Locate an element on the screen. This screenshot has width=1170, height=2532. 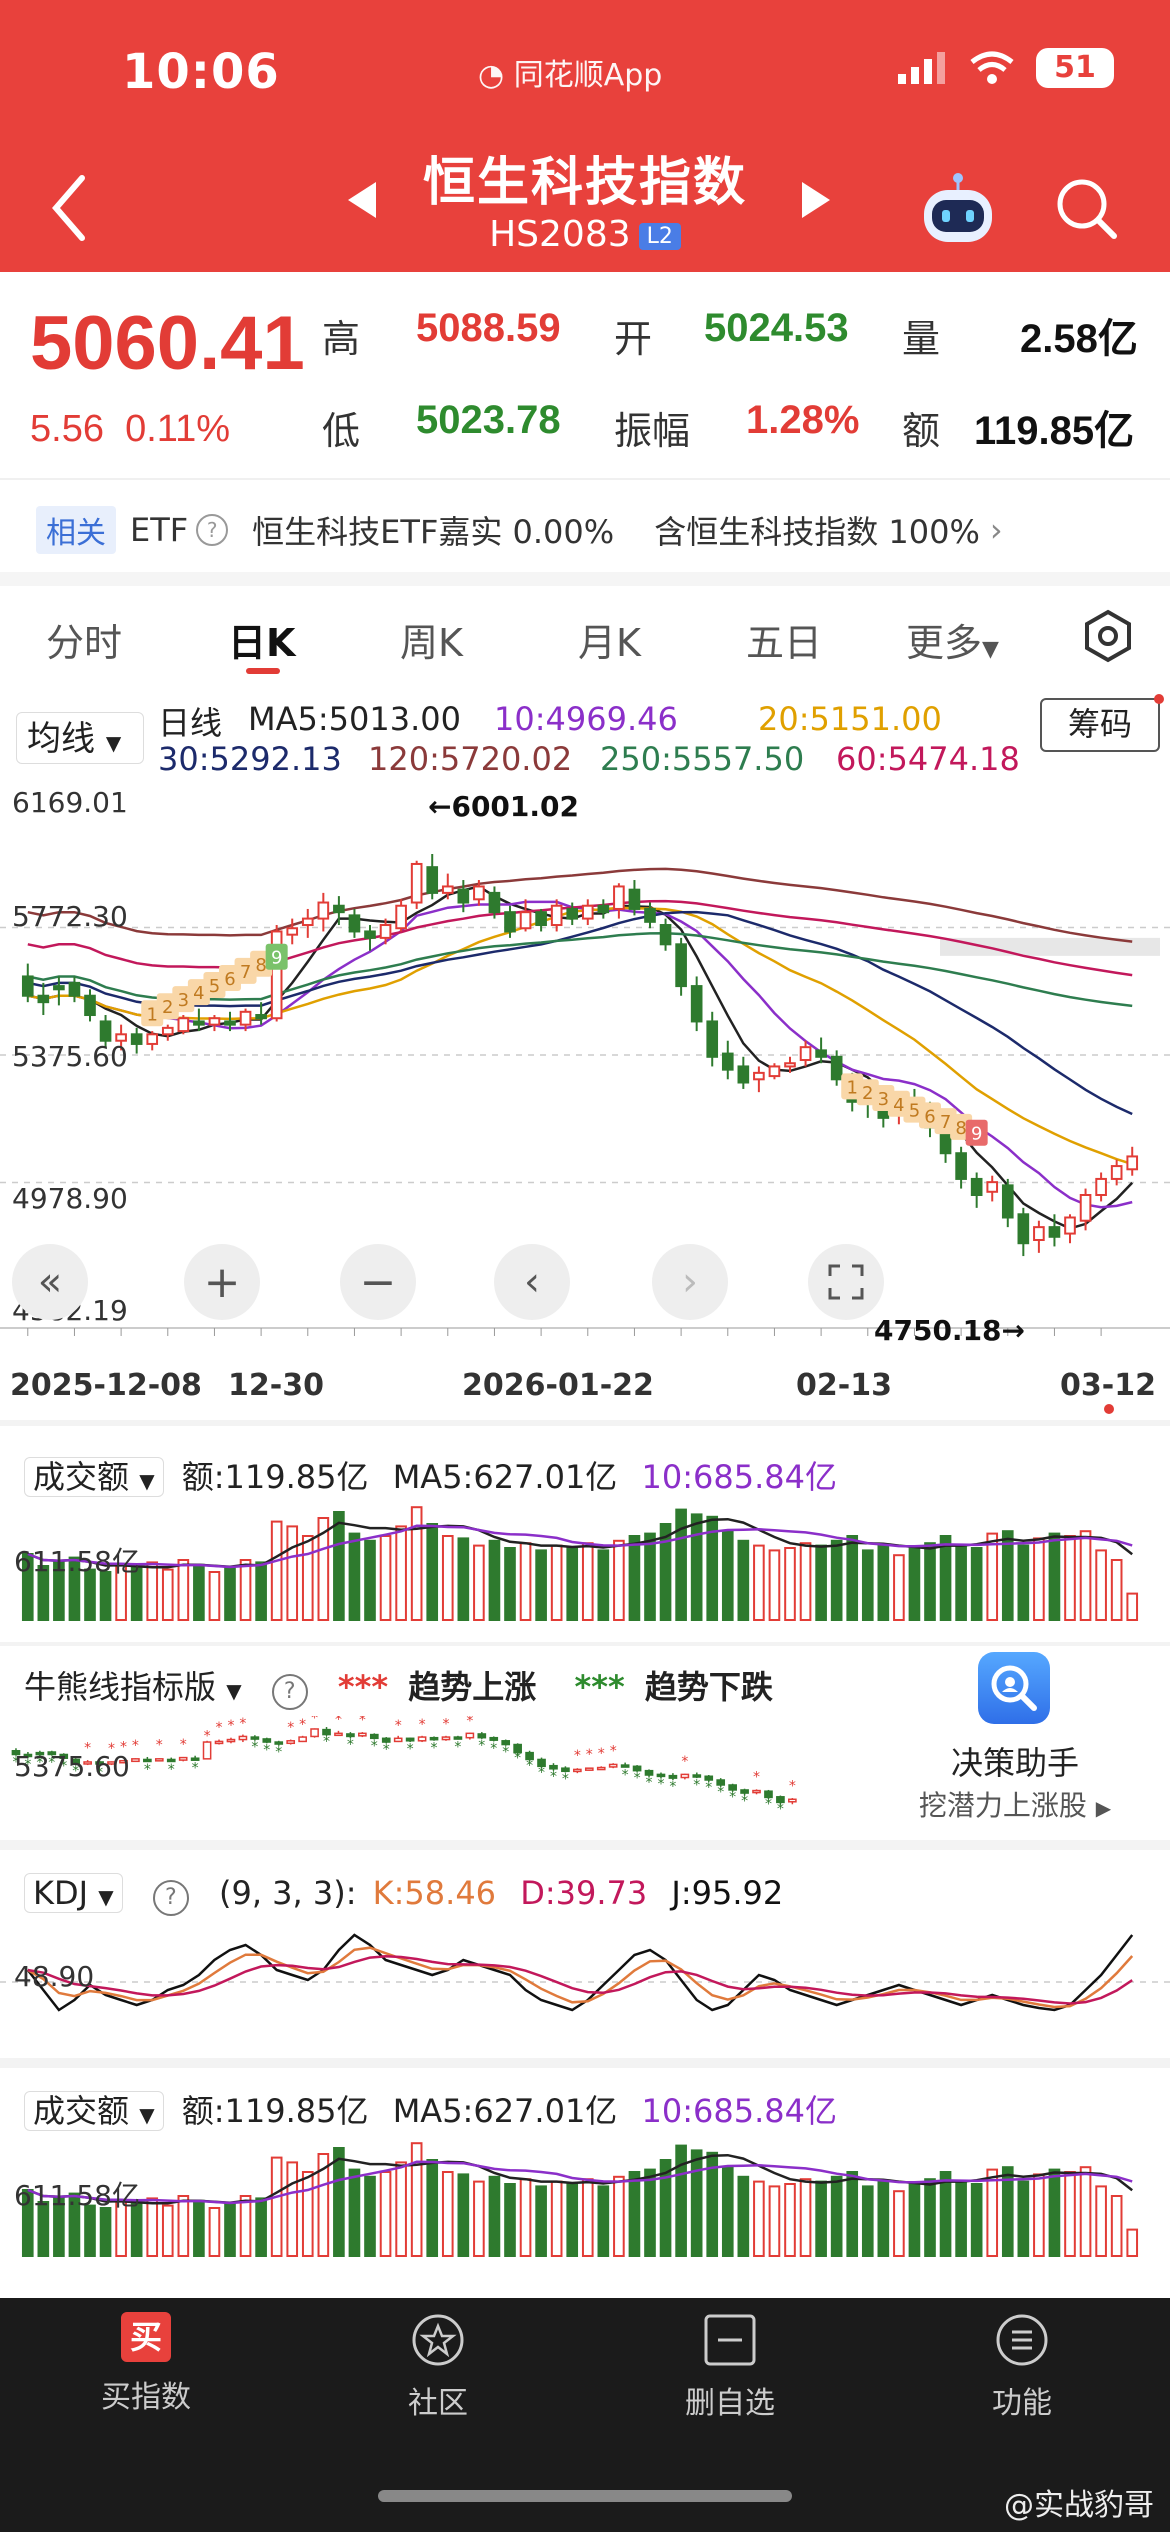
fullscreen-icon is located at coordinates (846, 1282).